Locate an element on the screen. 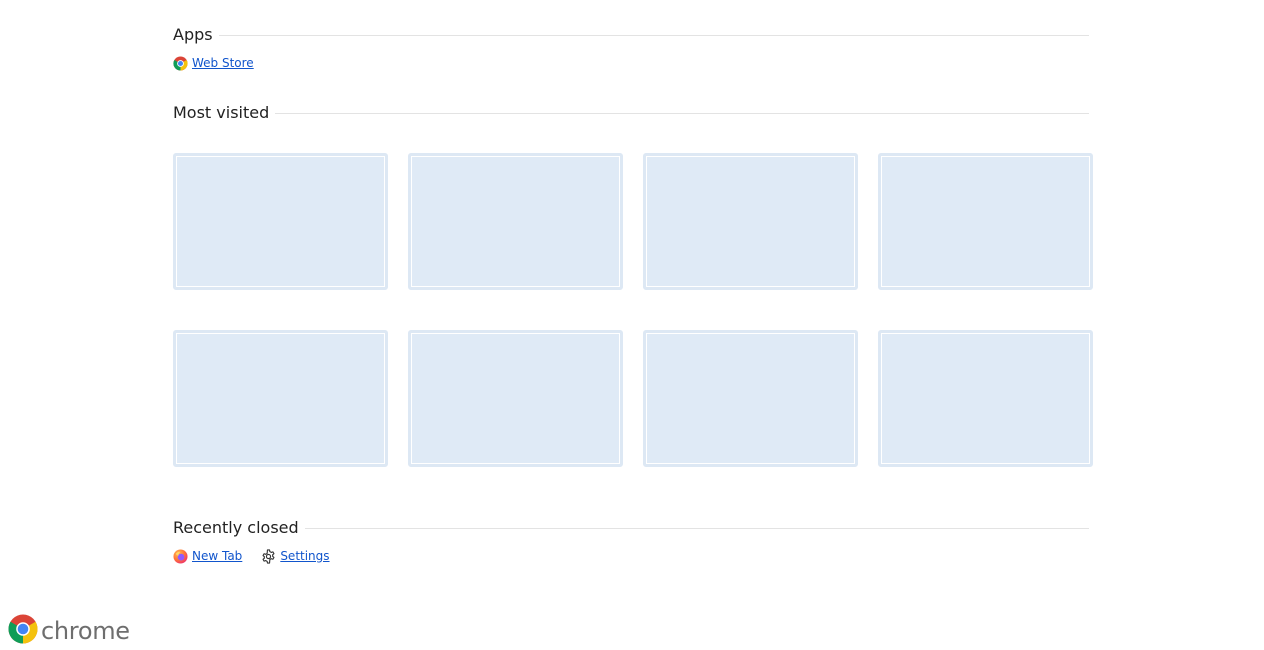  recently-closed-section: Recently closed New Tab Settings is located at coordinates (631, 541).